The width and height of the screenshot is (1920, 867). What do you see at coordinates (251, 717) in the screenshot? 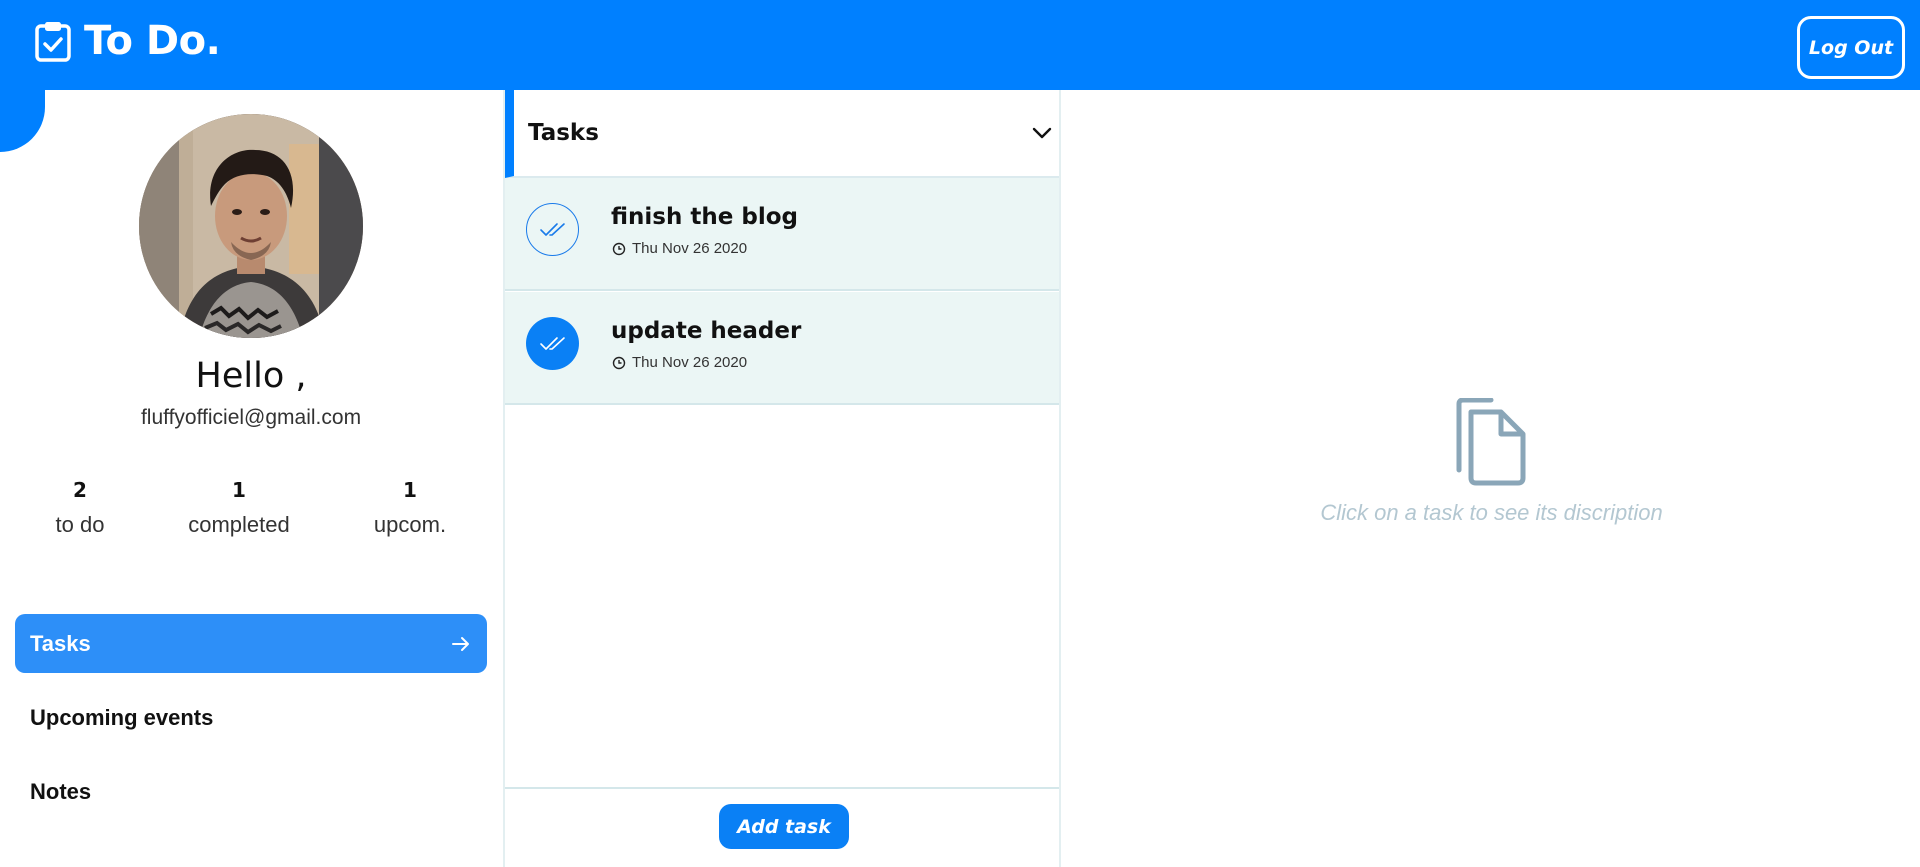
I see `nav-item-upcoming-events: Upcoming events` at bounding box center [251, 717].